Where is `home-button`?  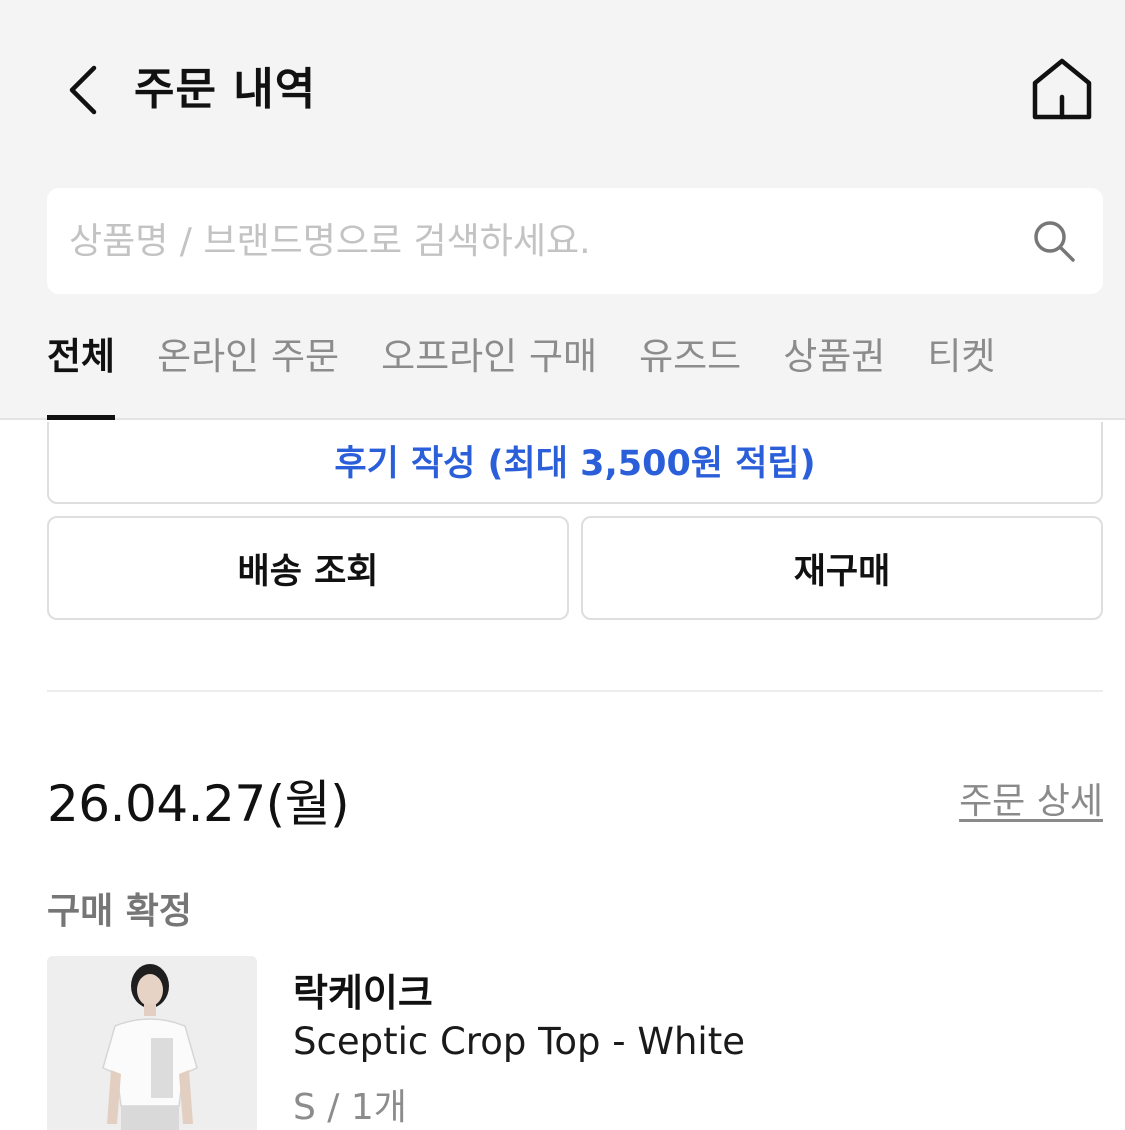 home-button is located at coordinates (1062, 89).